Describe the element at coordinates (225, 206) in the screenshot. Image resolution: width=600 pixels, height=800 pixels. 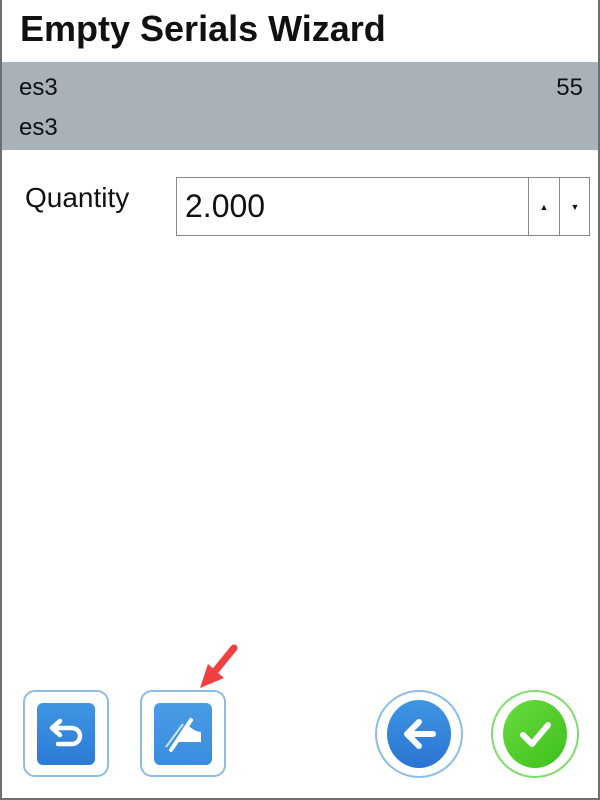
I see `quantity-input: 2.000` at that location.